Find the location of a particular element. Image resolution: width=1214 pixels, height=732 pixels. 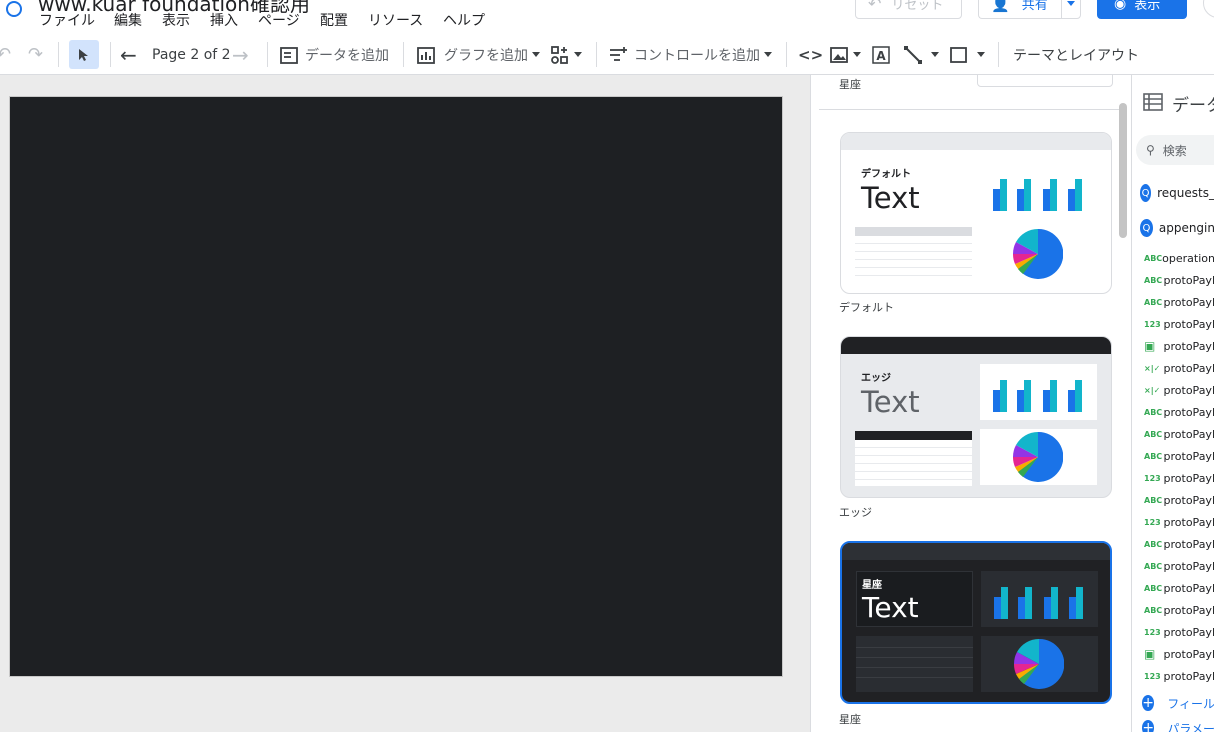

prev-page-icon: ← is located at coordinates (128, 54).